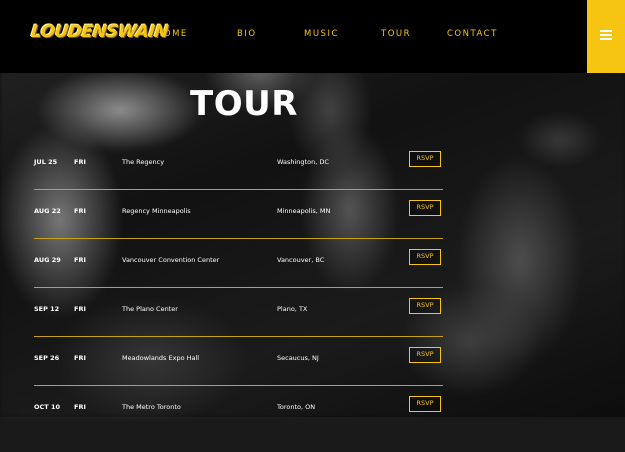  I want to click on tour-date: AUG 29, so click(47, 260).